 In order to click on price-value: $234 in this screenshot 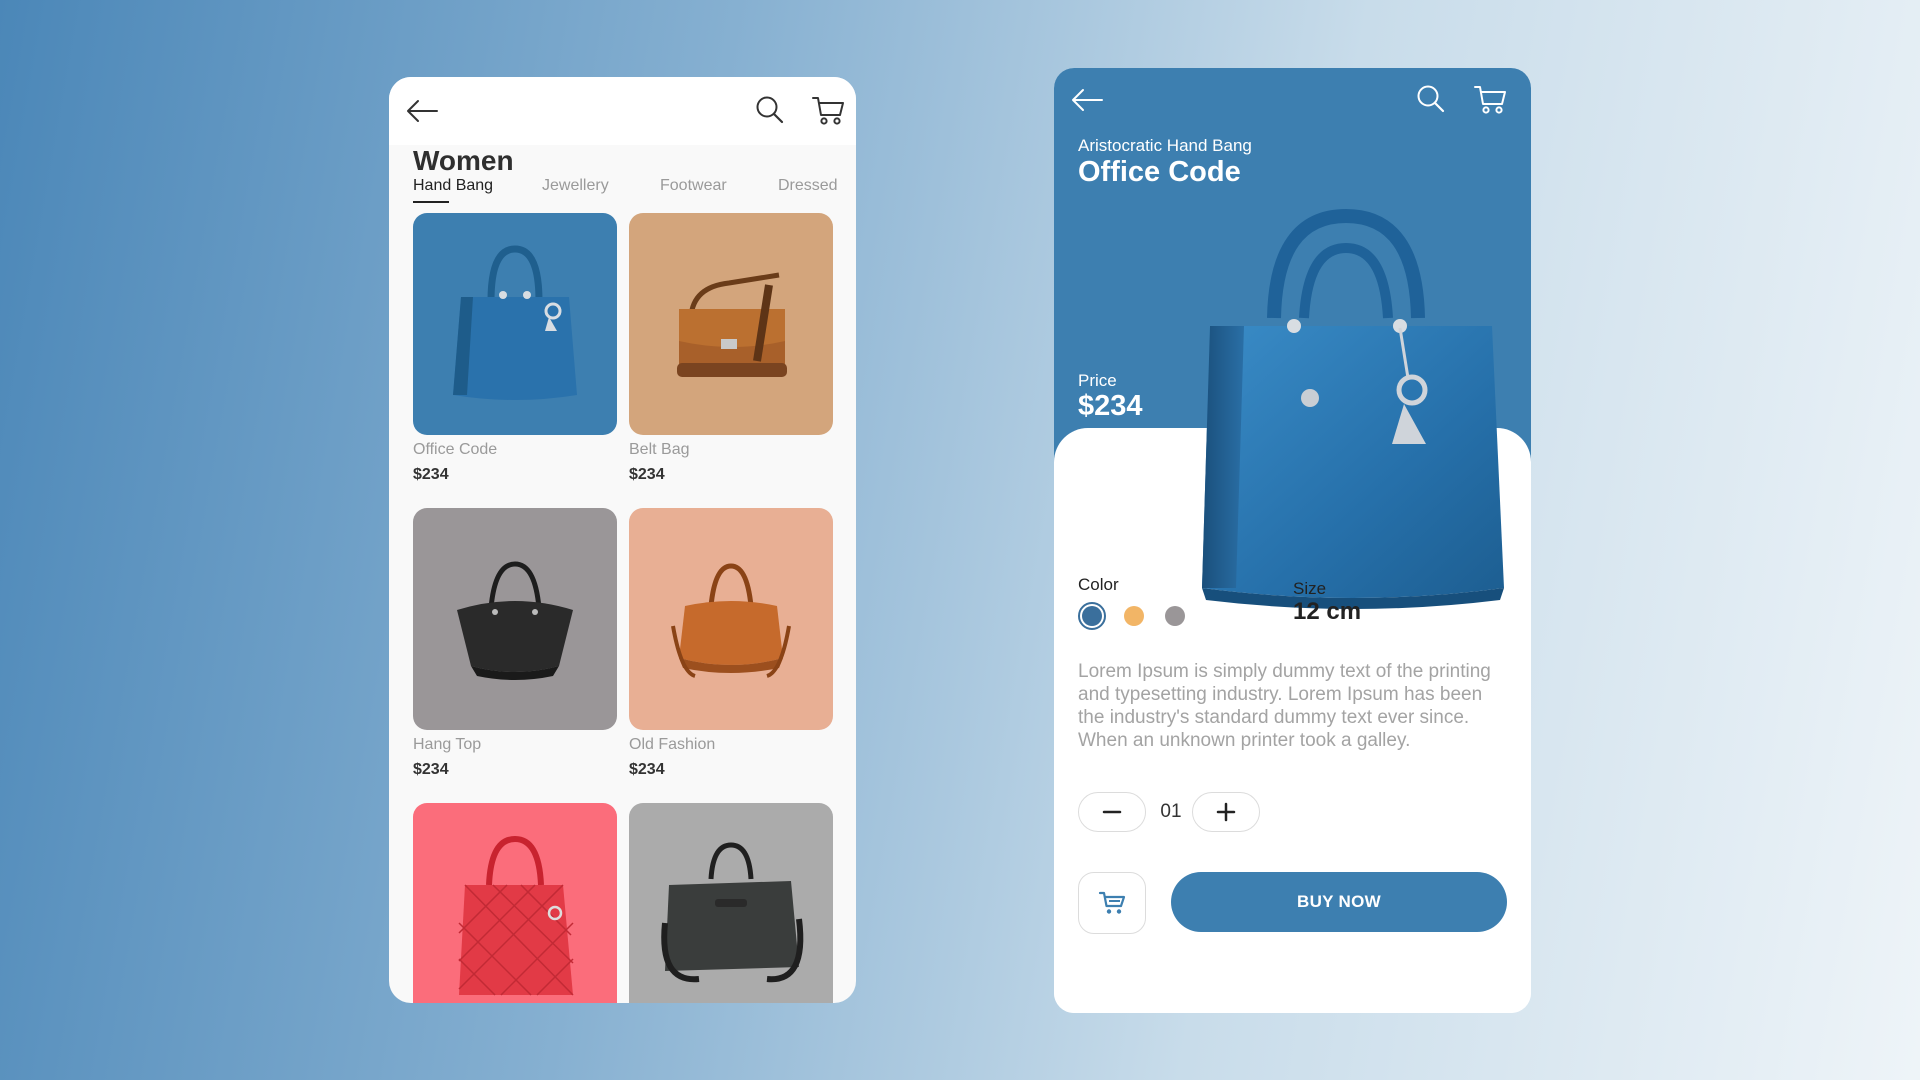, I will do `click(1110, 406)`.